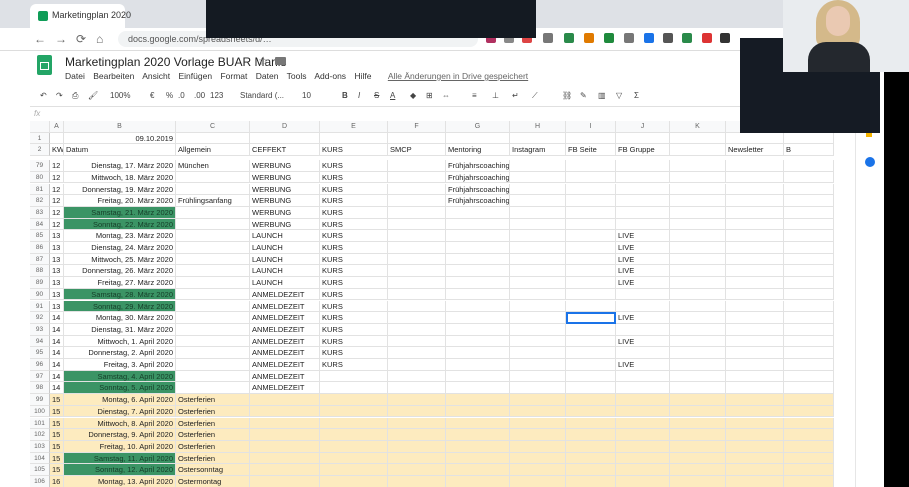  Describe the element at coordinates (285, 259) in the screenshot. I see `data-cell: LAUNCH` at that location.